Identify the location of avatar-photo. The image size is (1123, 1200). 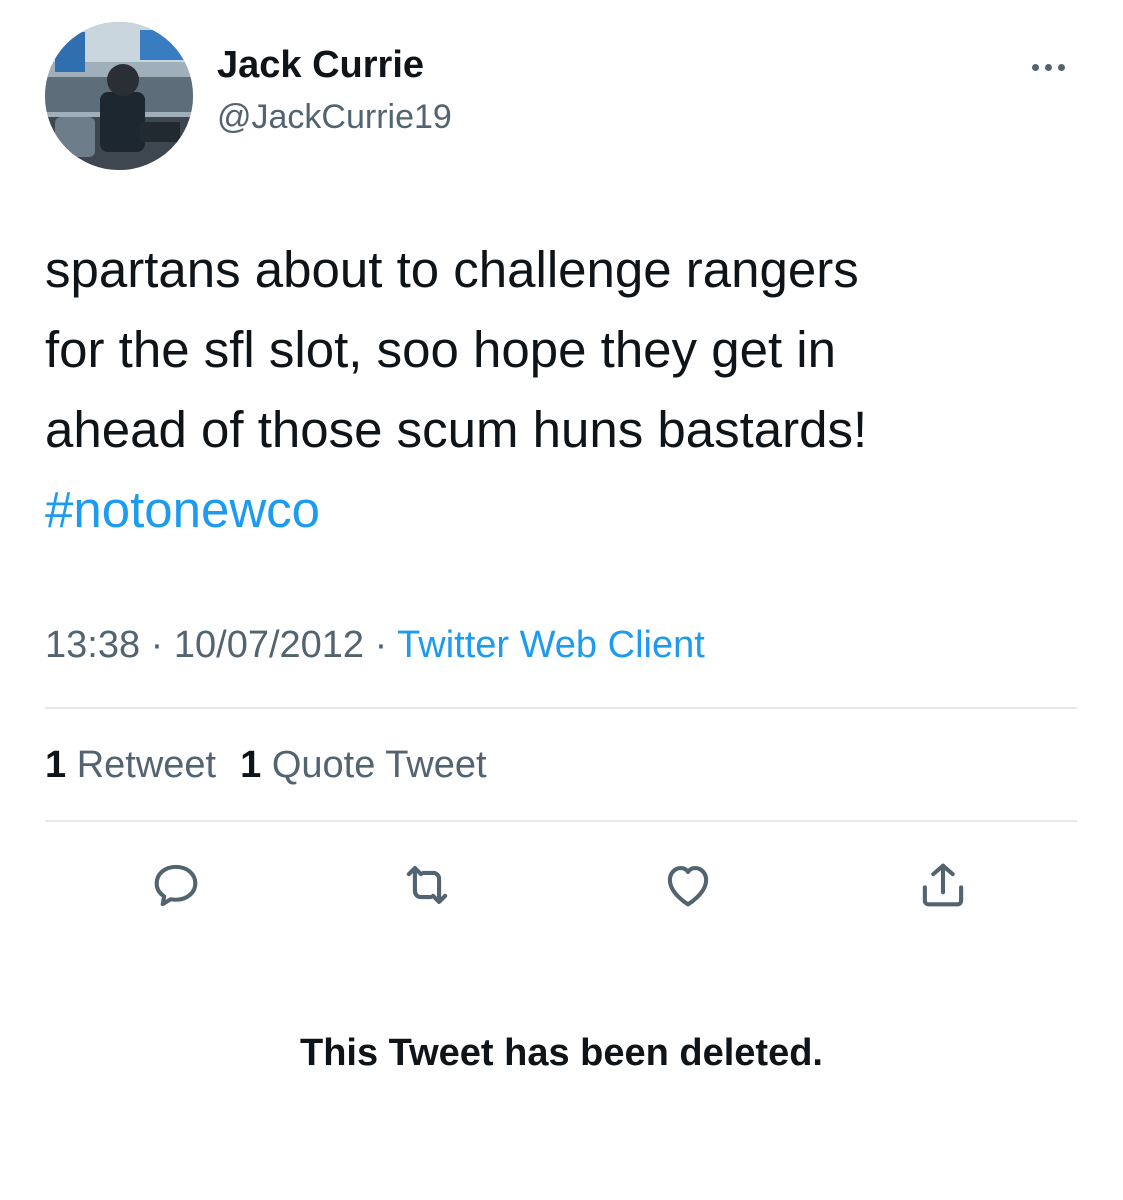
(119, 96).